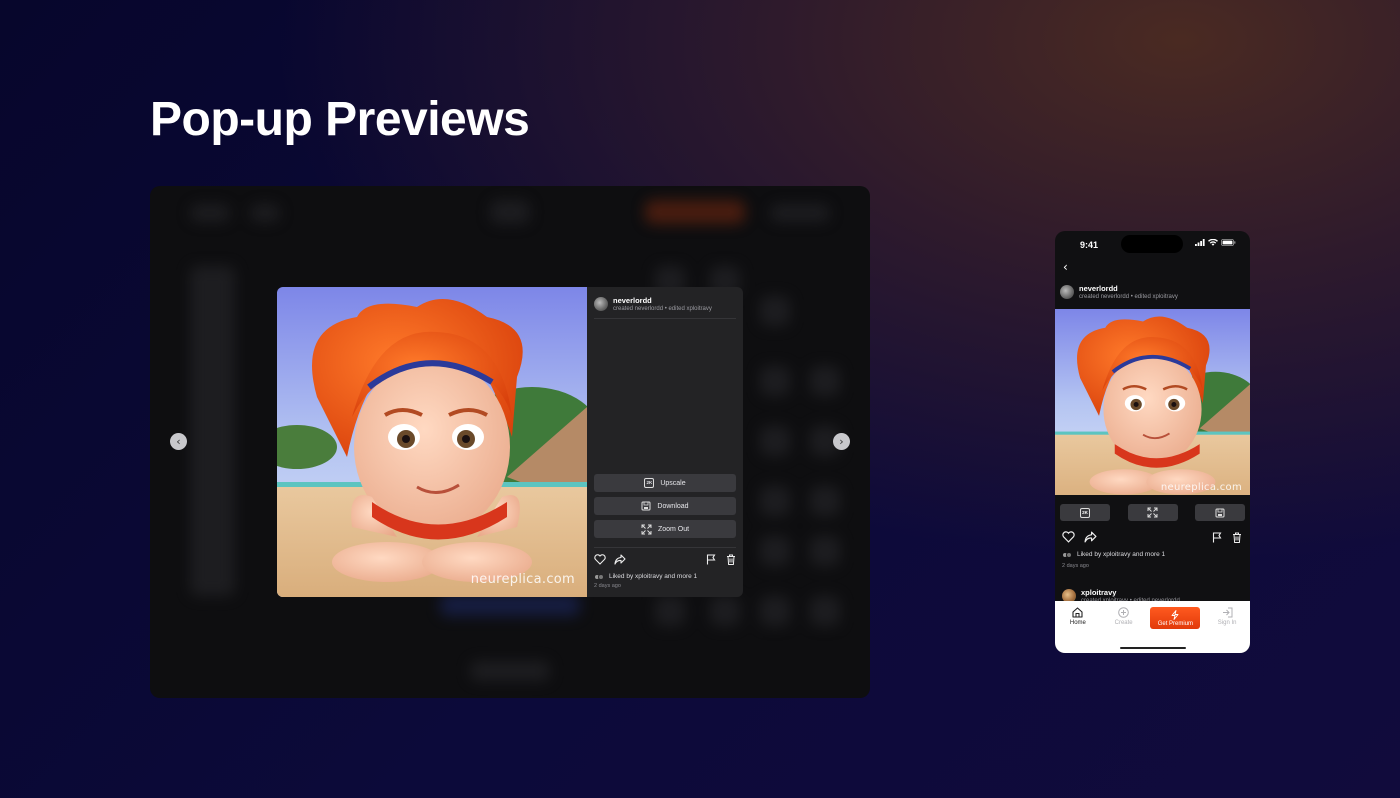  I want to click on previous-arrow-button: ‹, so click(178, 441).